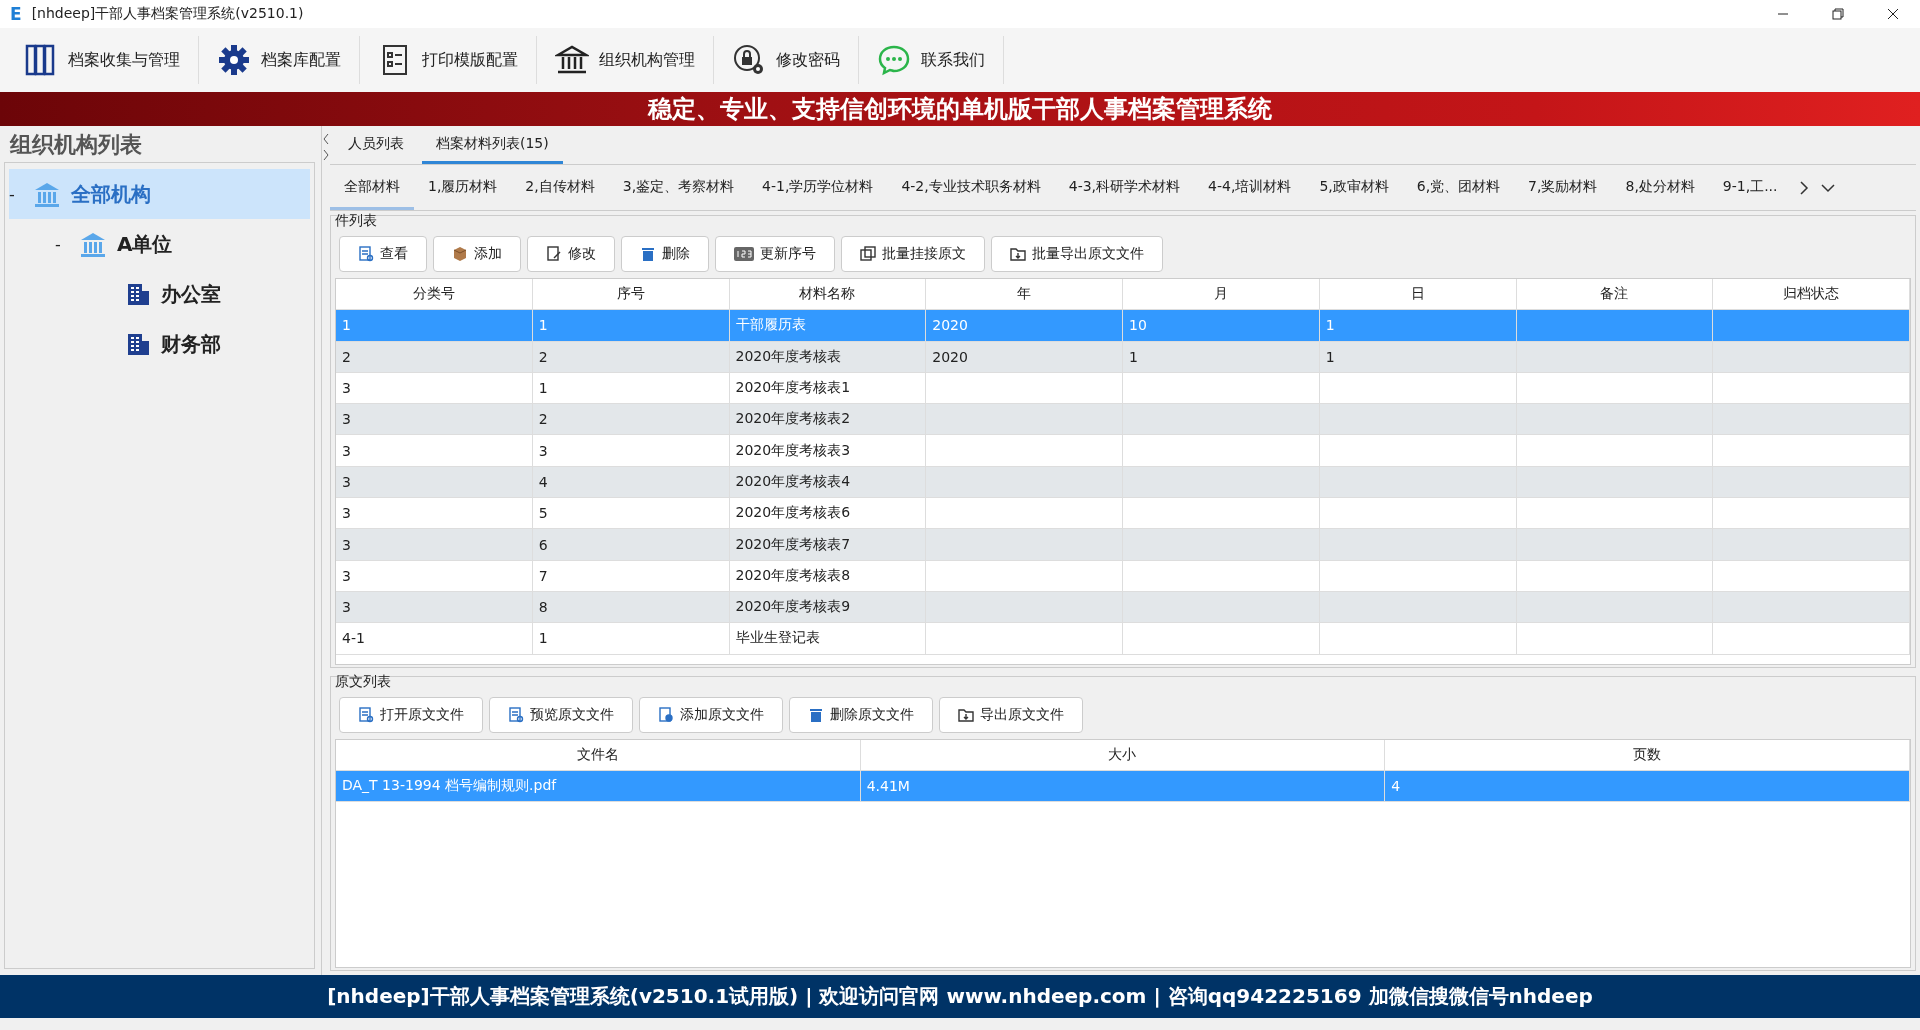 The width and height of the screenshot is (1920, 1030). I want to click on table-cell: 4.41M, so click(1123, 786).